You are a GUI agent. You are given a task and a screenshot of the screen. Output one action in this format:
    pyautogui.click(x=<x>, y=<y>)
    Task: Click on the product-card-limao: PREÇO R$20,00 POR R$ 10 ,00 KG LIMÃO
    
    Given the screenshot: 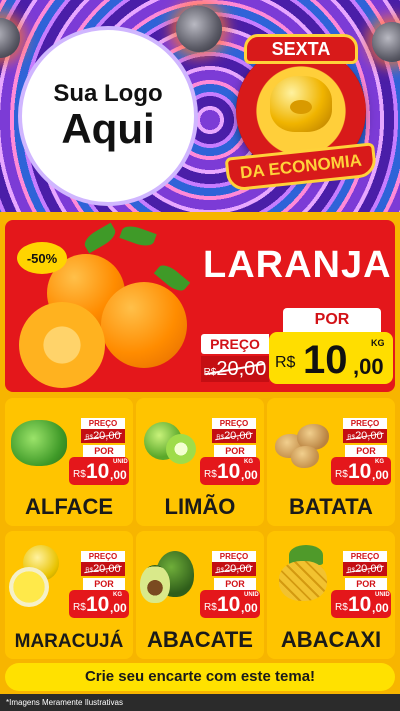 What is the action you would take?
    pyautogui.click(x=200, y=462)
    